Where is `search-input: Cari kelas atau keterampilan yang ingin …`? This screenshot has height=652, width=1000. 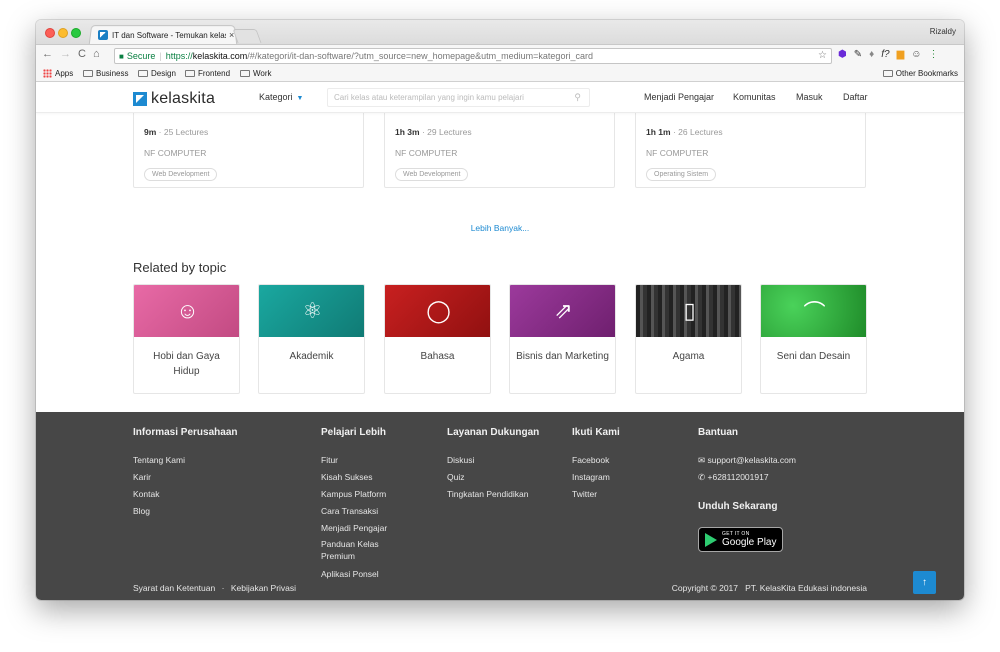 search-input: Cari kelas atau keterampilan yang ingin … is located at coordinates (458, 97).